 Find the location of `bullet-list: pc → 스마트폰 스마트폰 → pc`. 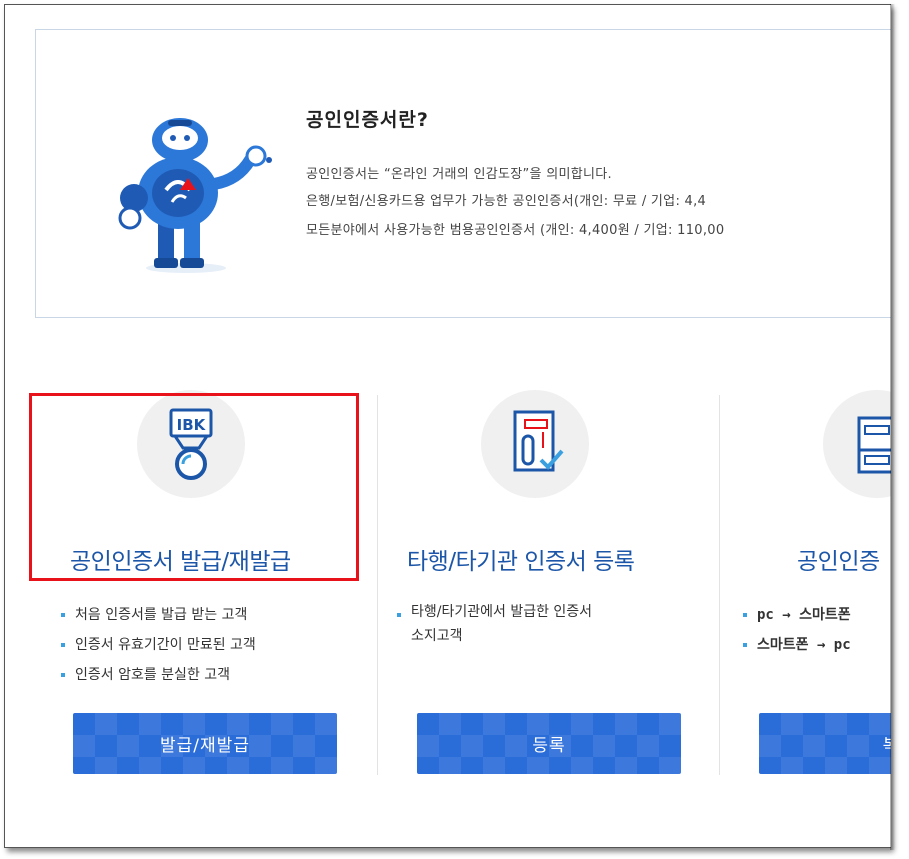

bullet-list: pc → 스마트폰 스마트폰 → pc is located at coordinates (797, 630).